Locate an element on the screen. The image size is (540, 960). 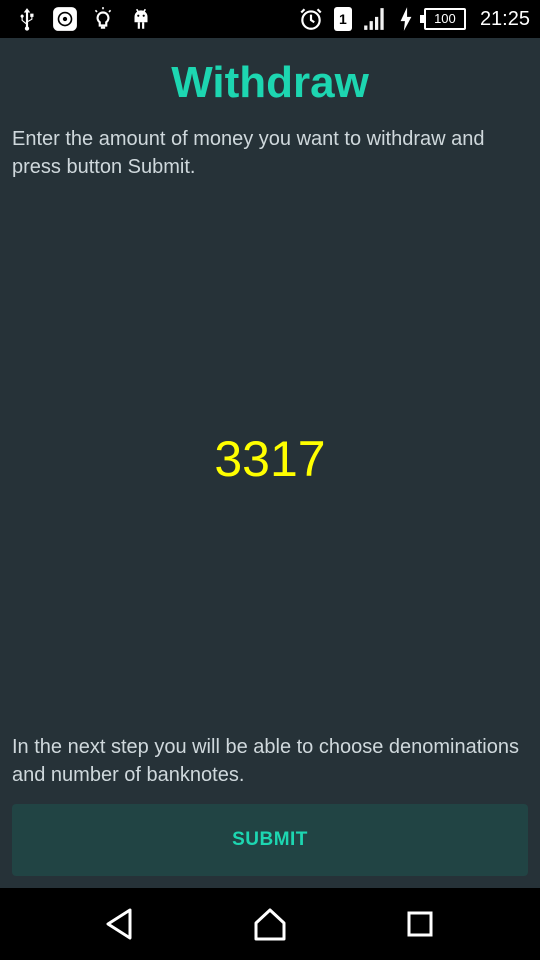
android-icon is located at coordinates (141, 19).